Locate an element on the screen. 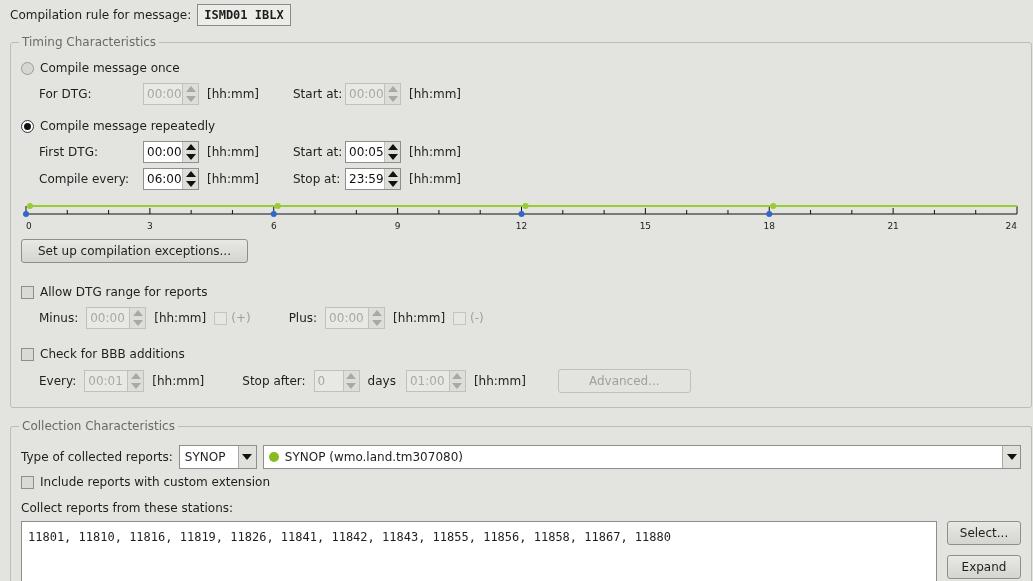  field-label: Type of collected reports: is located at coordinates (97, 457).